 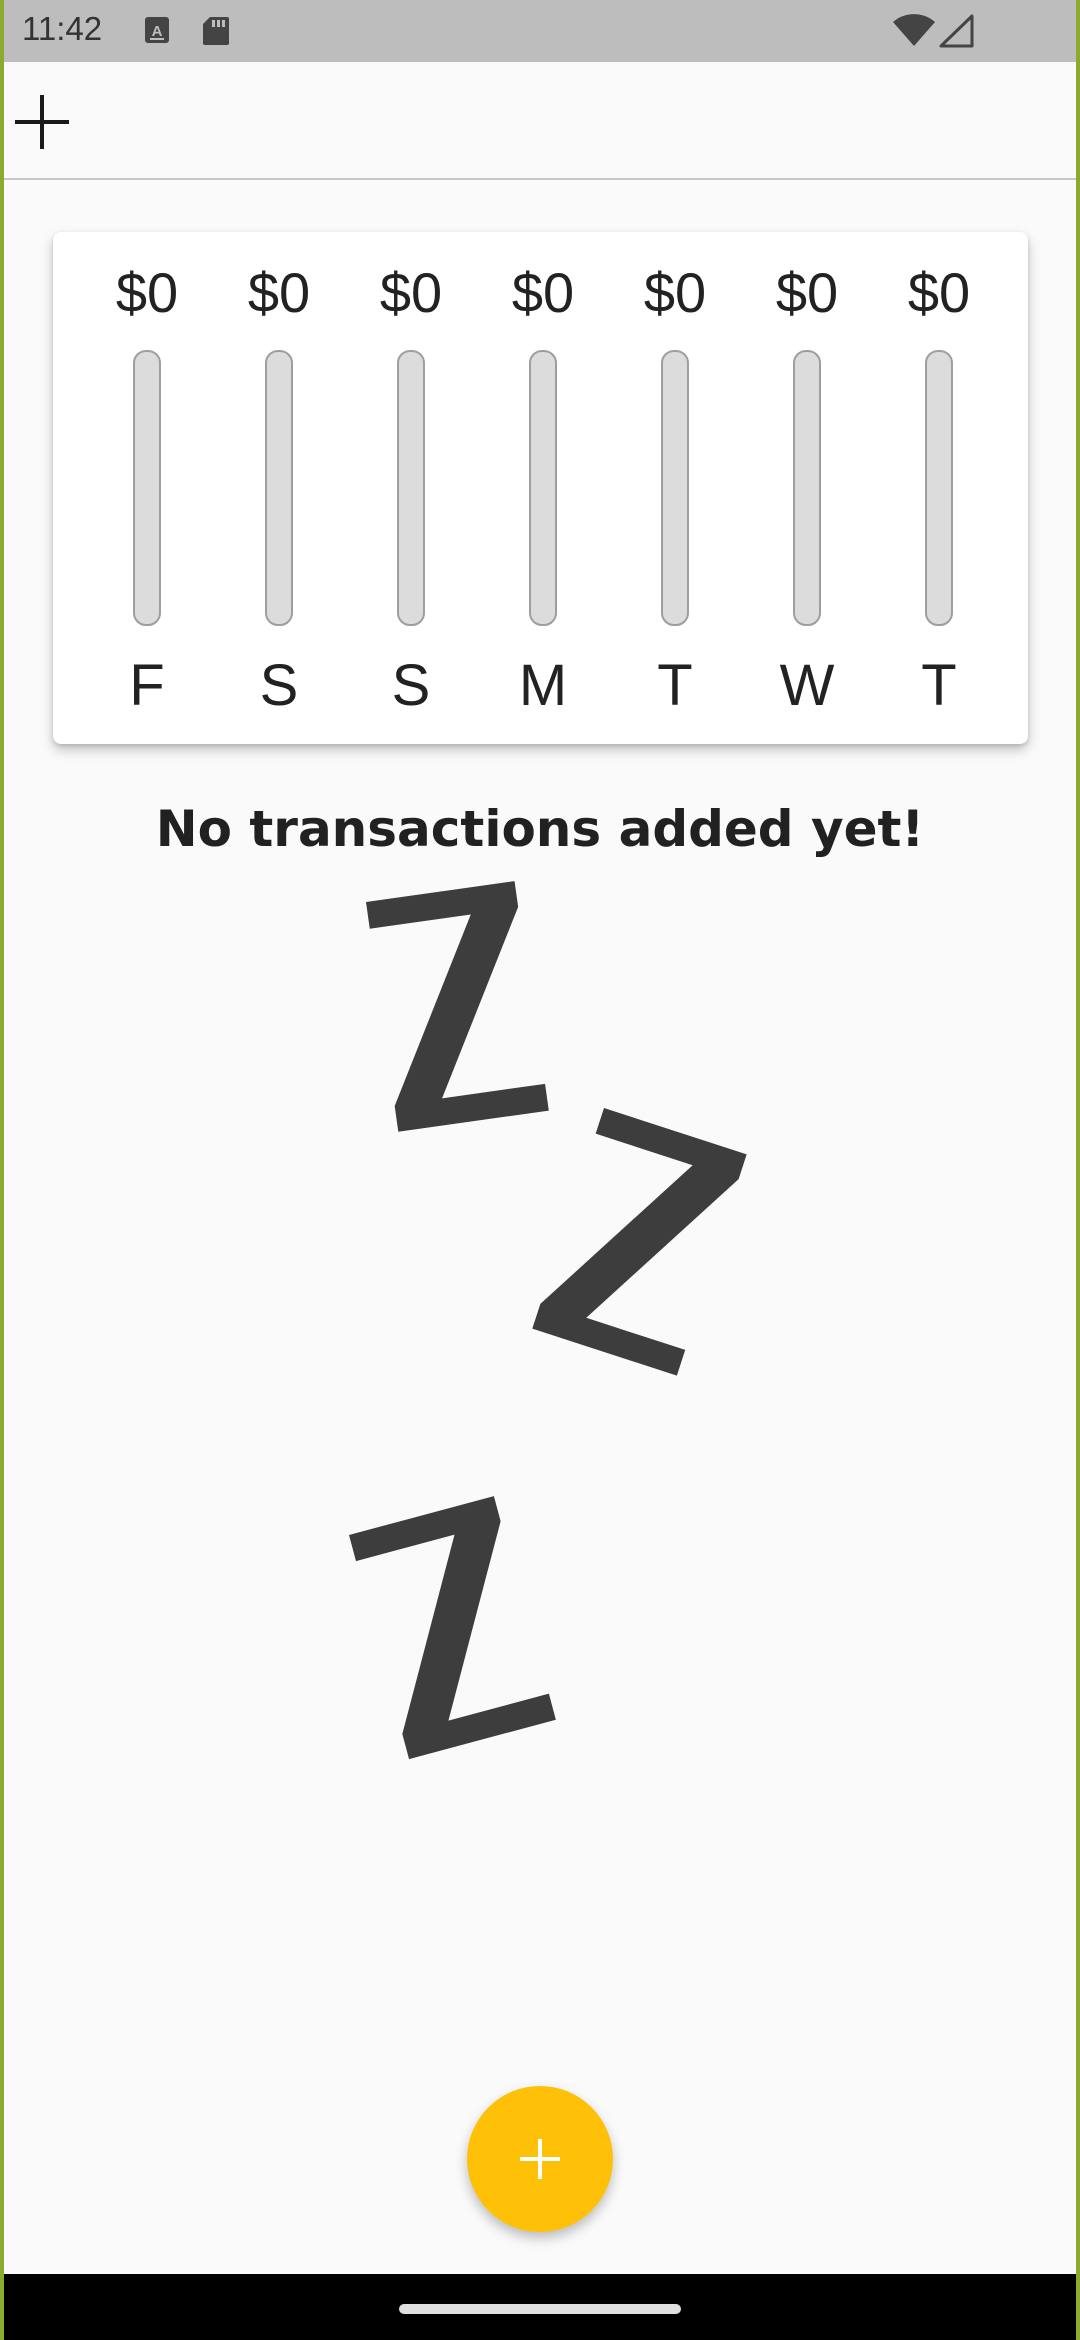 I want to click on add-transaction-button, so click(x=42, y=122).